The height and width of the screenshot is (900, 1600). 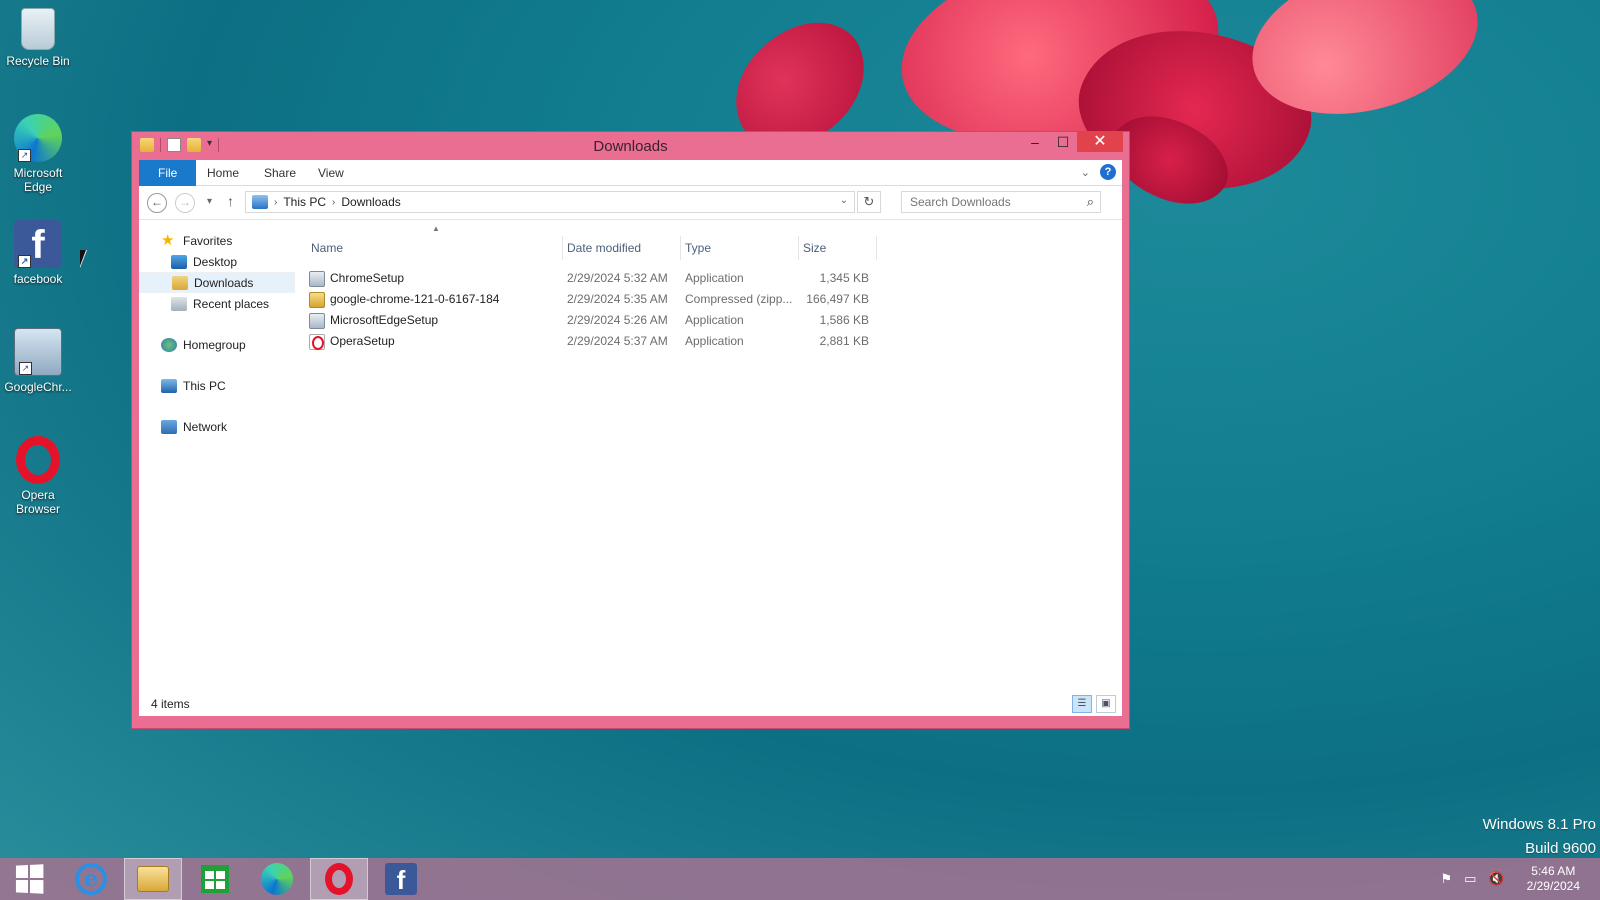 I want to click on start-button, so click(x=29, y=879).